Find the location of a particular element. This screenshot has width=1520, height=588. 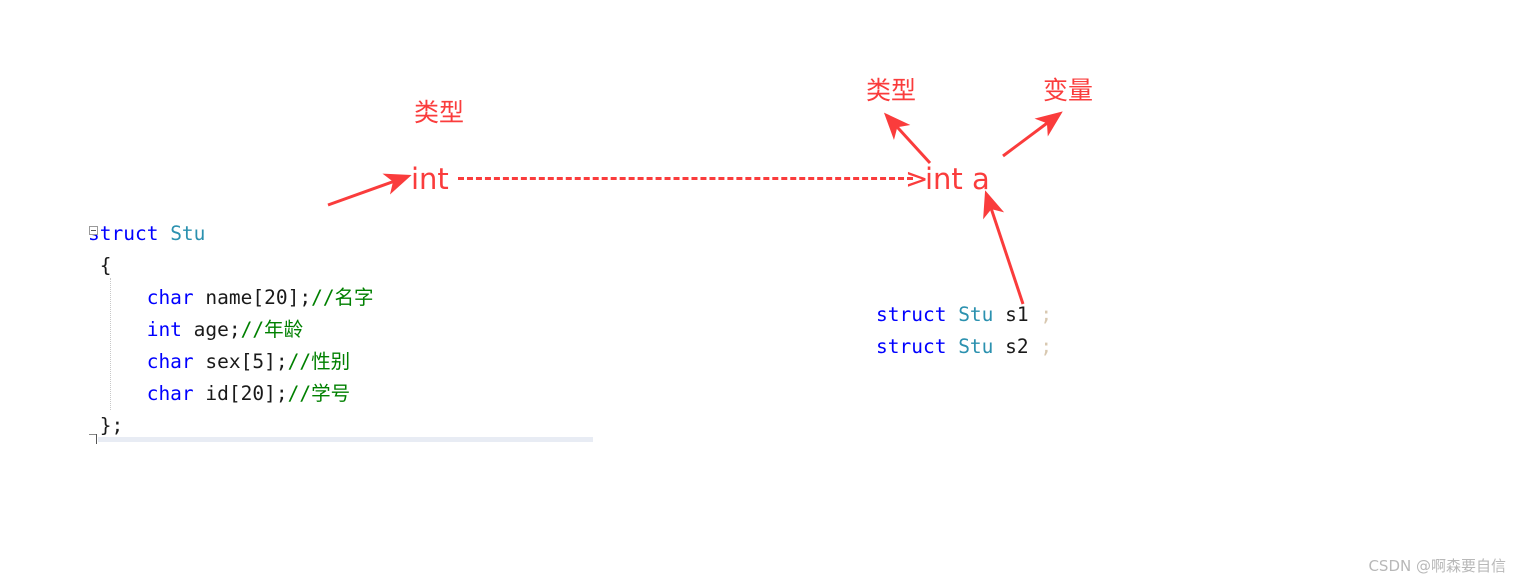

code-line: char sex[5];//性别 is located at coordinates (348, 362).